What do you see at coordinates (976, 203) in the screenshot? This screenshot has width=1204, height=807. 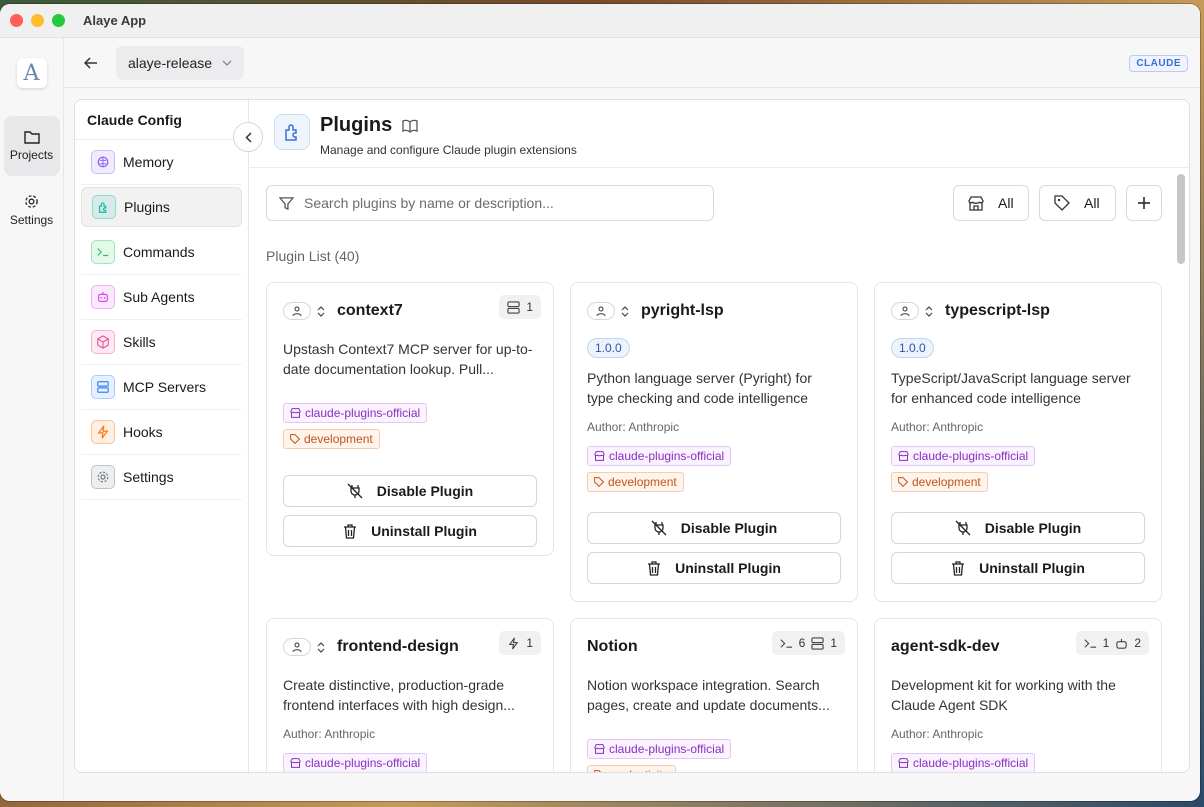 I see `store-icon` at bounding box center [976, 203].